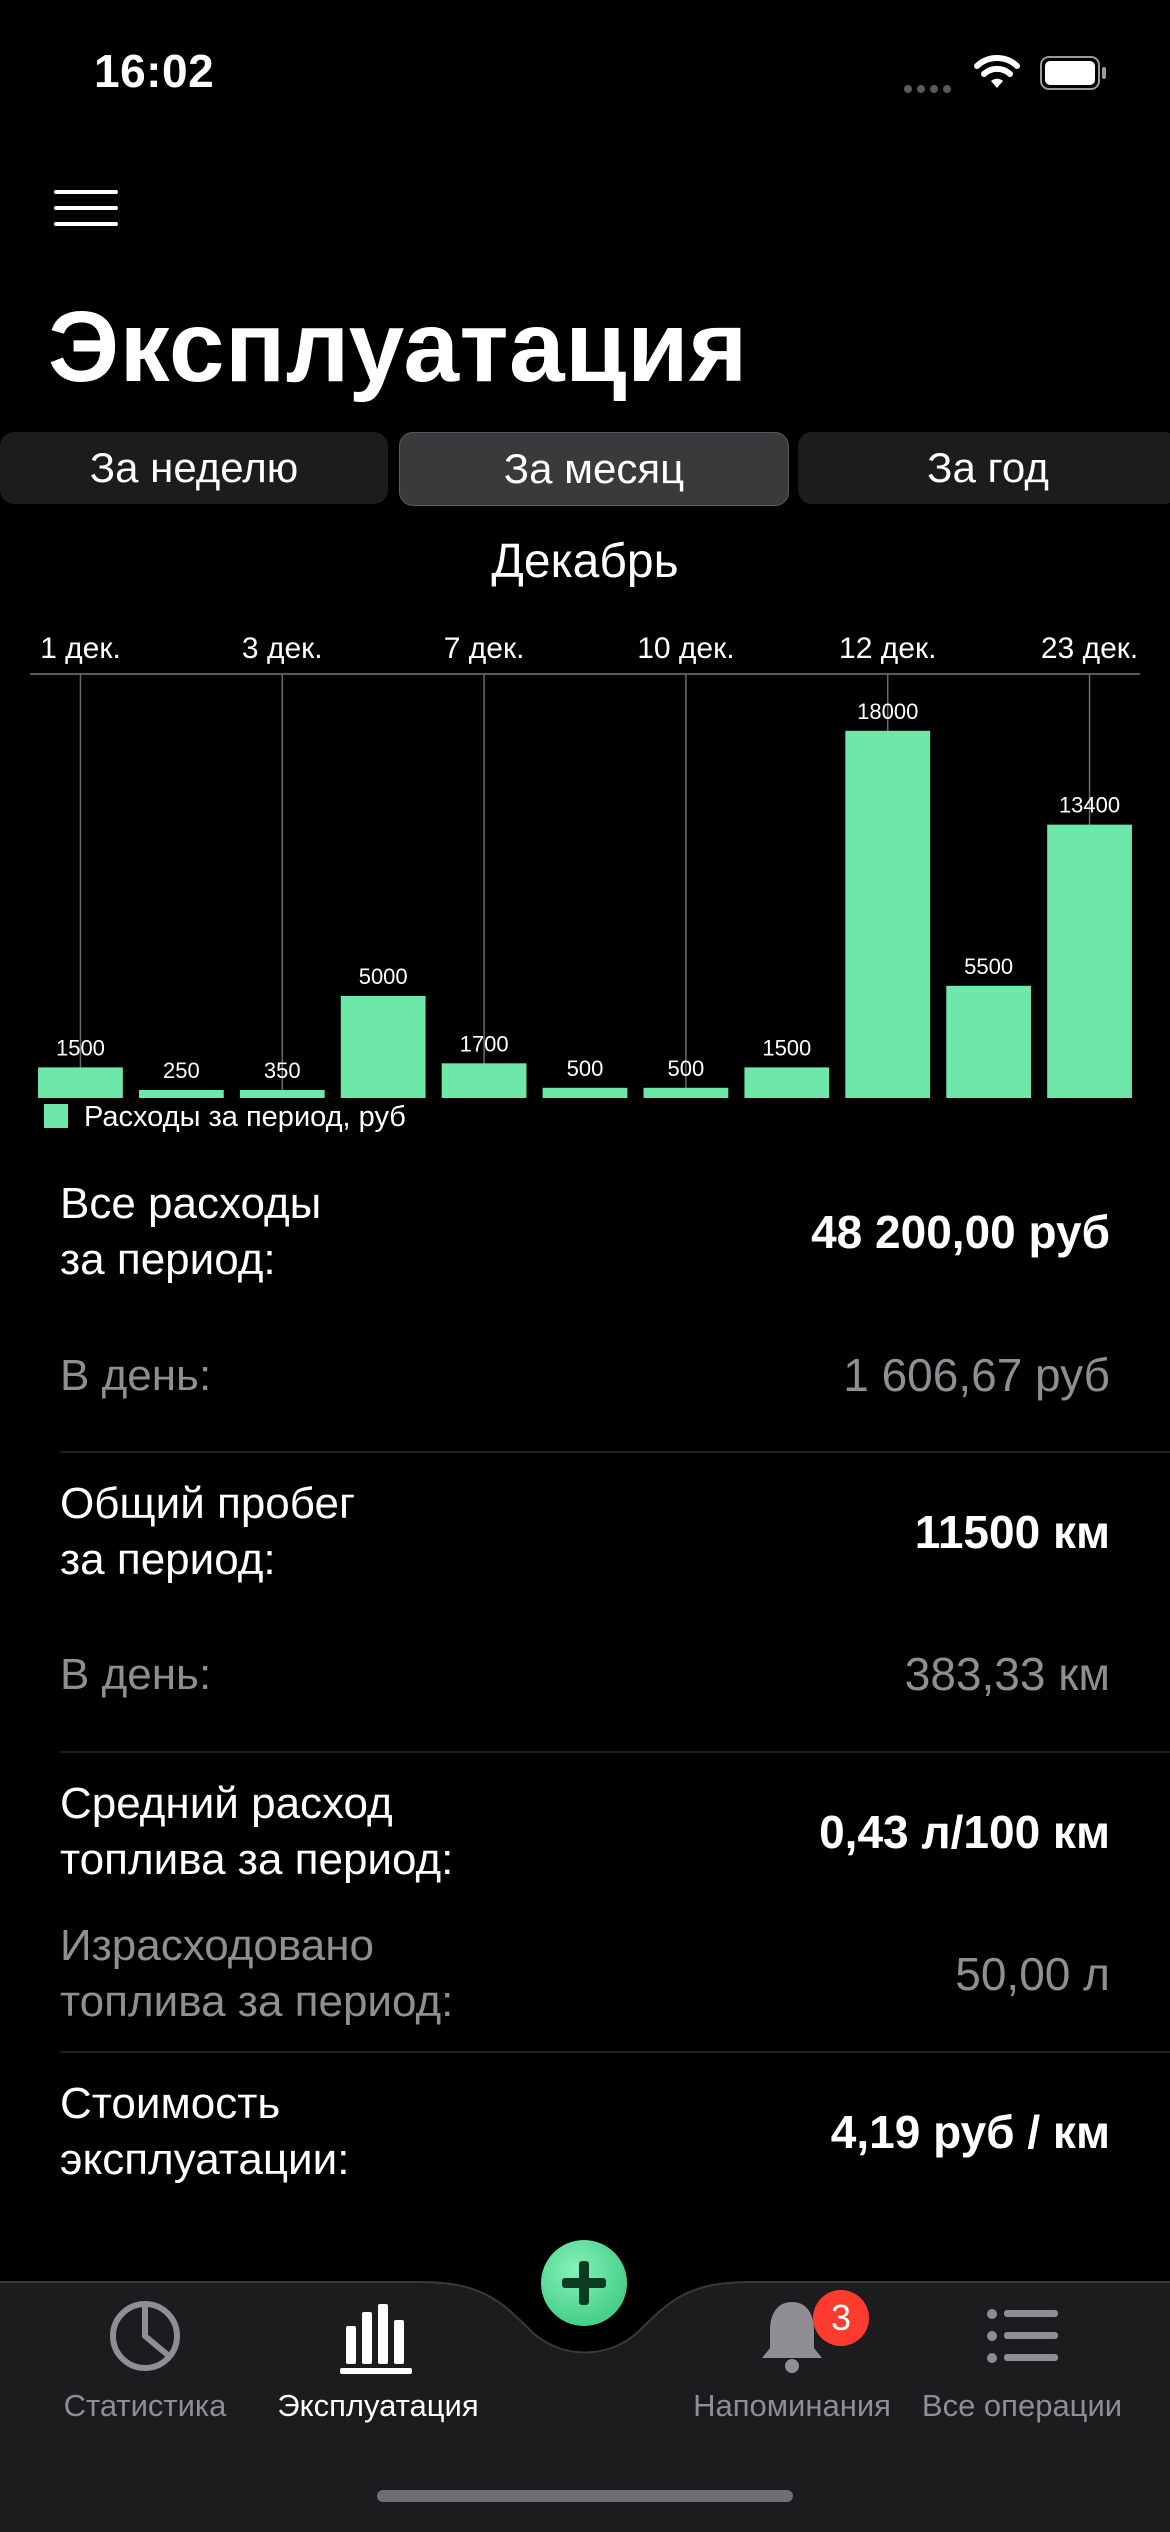  Describe the element at coordinates (282, 1070) in the screenshot. I see `chart-value-label: 350` at that location.